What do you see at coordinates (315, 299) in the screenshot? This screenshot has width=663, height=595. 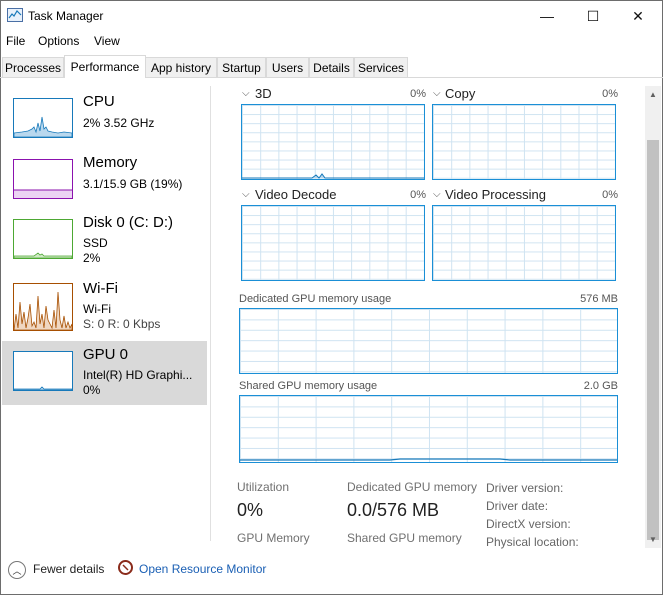 I see `dedicated-memory-label: Dedicated GPU memory usage` at bounding box center [315, 299].